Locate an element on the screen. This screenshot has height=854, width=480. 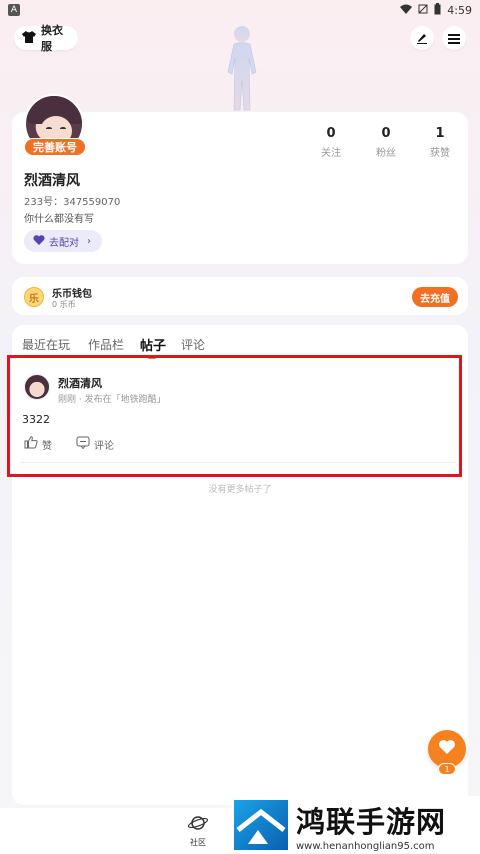
wifi-icon is located at coordinates (406, 10).